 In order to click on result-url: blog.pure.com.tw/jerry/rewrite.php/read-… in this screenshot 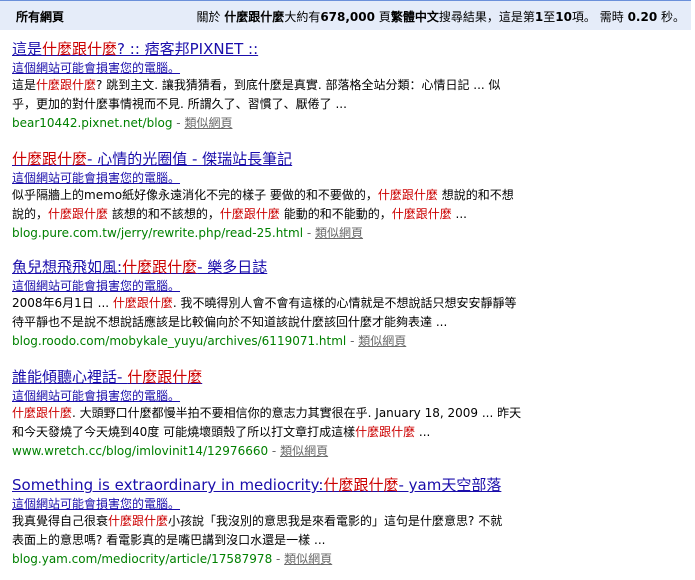, I will do `click(158, 233)`.